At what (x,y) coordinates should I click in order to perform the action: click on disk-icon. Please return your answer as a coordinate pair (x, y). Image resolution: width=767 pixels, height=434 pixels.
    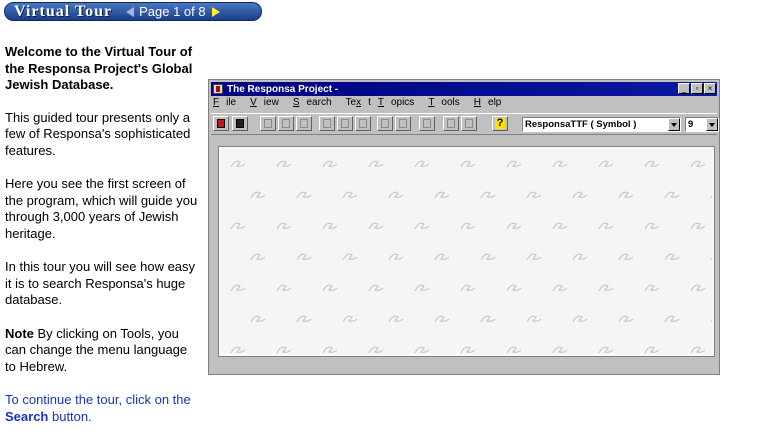
    Looking at the image, I should click on (469, 123).